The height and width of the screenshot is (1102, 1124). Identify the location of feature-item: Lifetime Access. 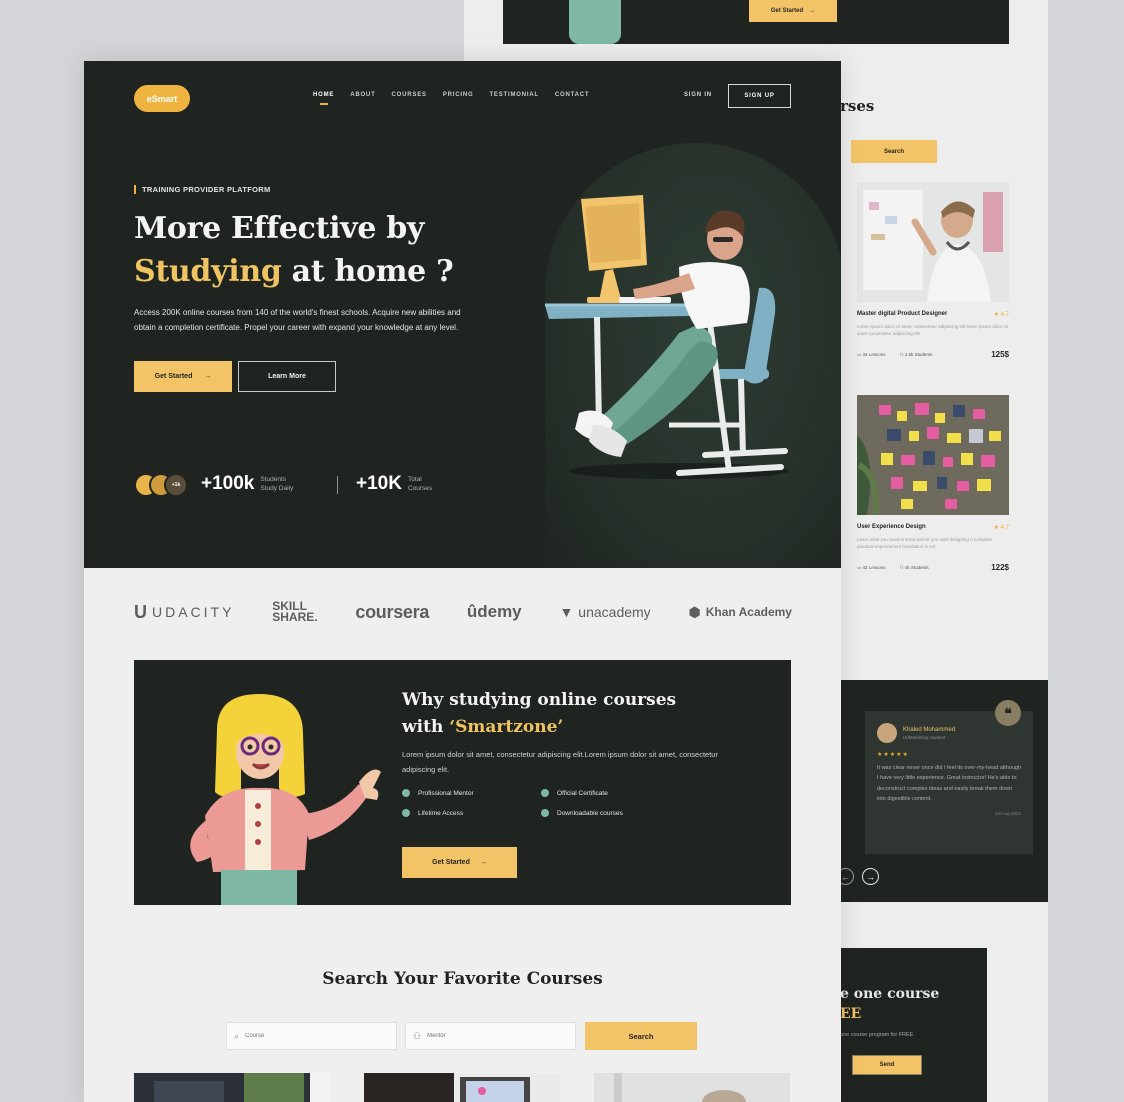
(471, 813).